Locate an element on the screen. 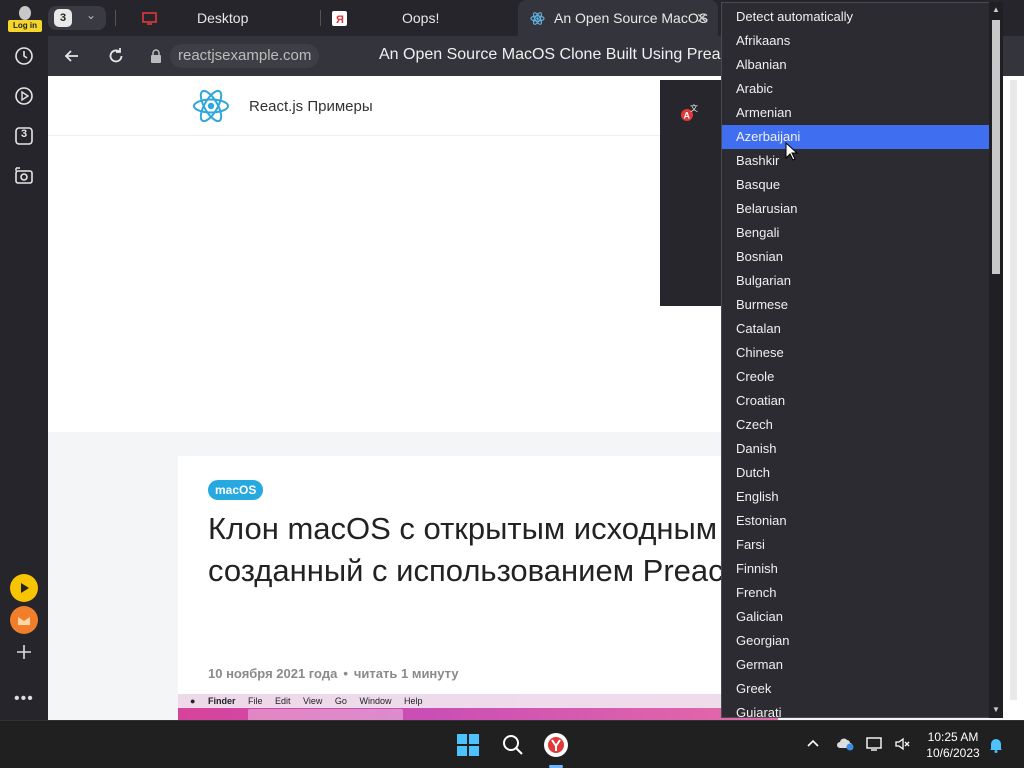  language-option: Chinese is located at coordinates (856, 353).